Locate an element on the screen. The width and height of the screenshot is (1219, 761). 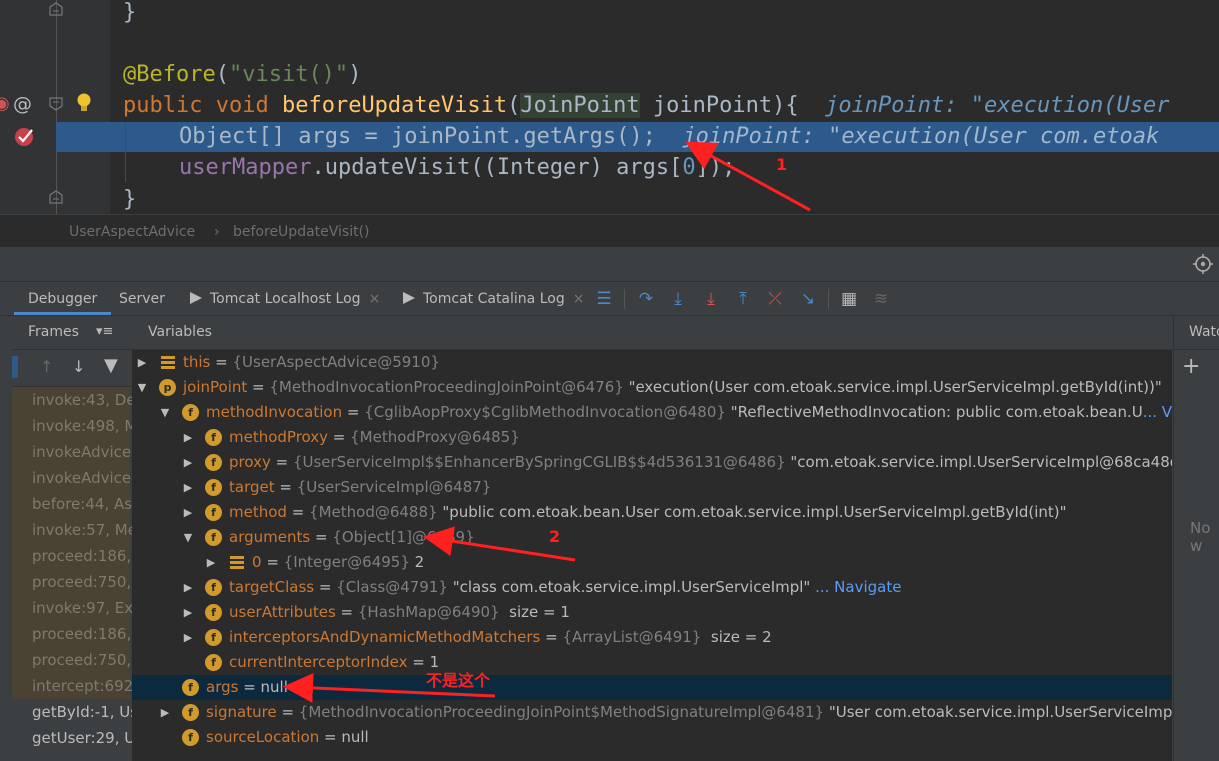
tab-server: Server is located at coordinates (142, 299).